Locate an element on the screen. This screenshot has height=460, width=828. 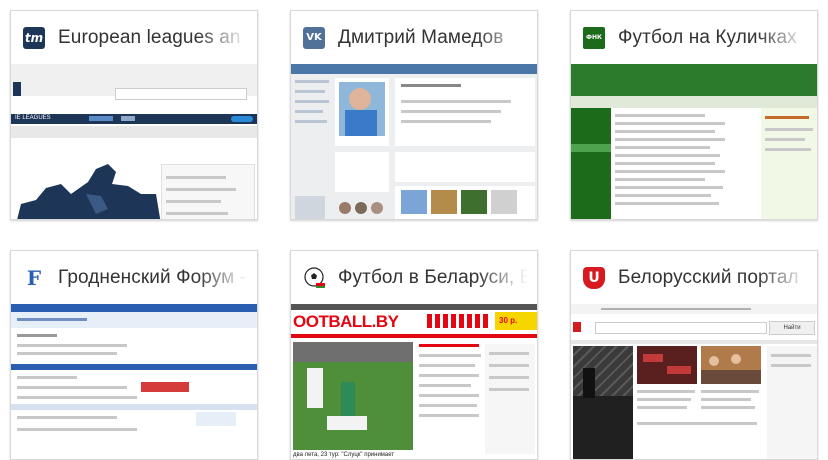
site-logo: OOTBALL.BY is located at coordinates (346, 321).